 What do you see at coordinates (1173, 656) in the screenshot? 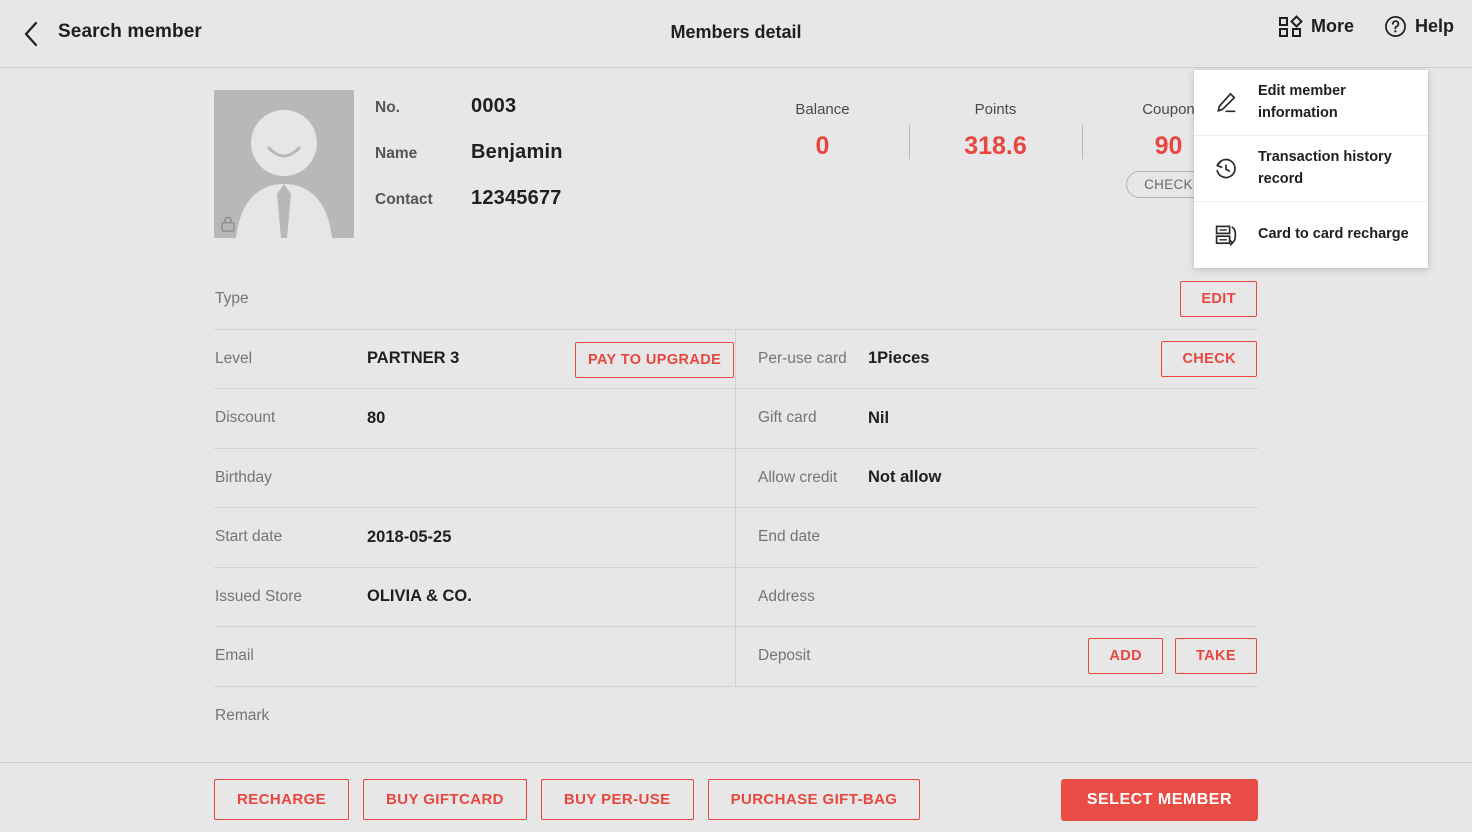
I see `row-actions: ADD TAKE` at bounding box center [1173, 656].